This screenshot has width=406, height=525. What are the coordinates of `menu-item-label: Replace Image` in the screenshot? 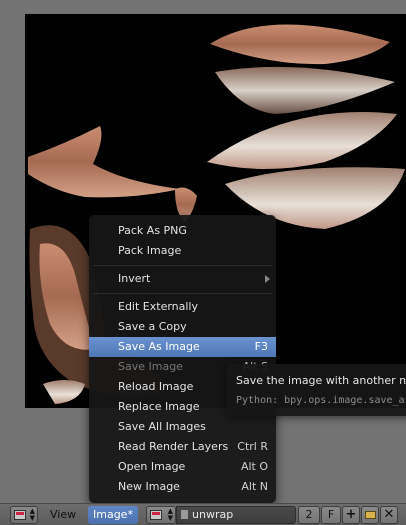 It's located at (159, 406).